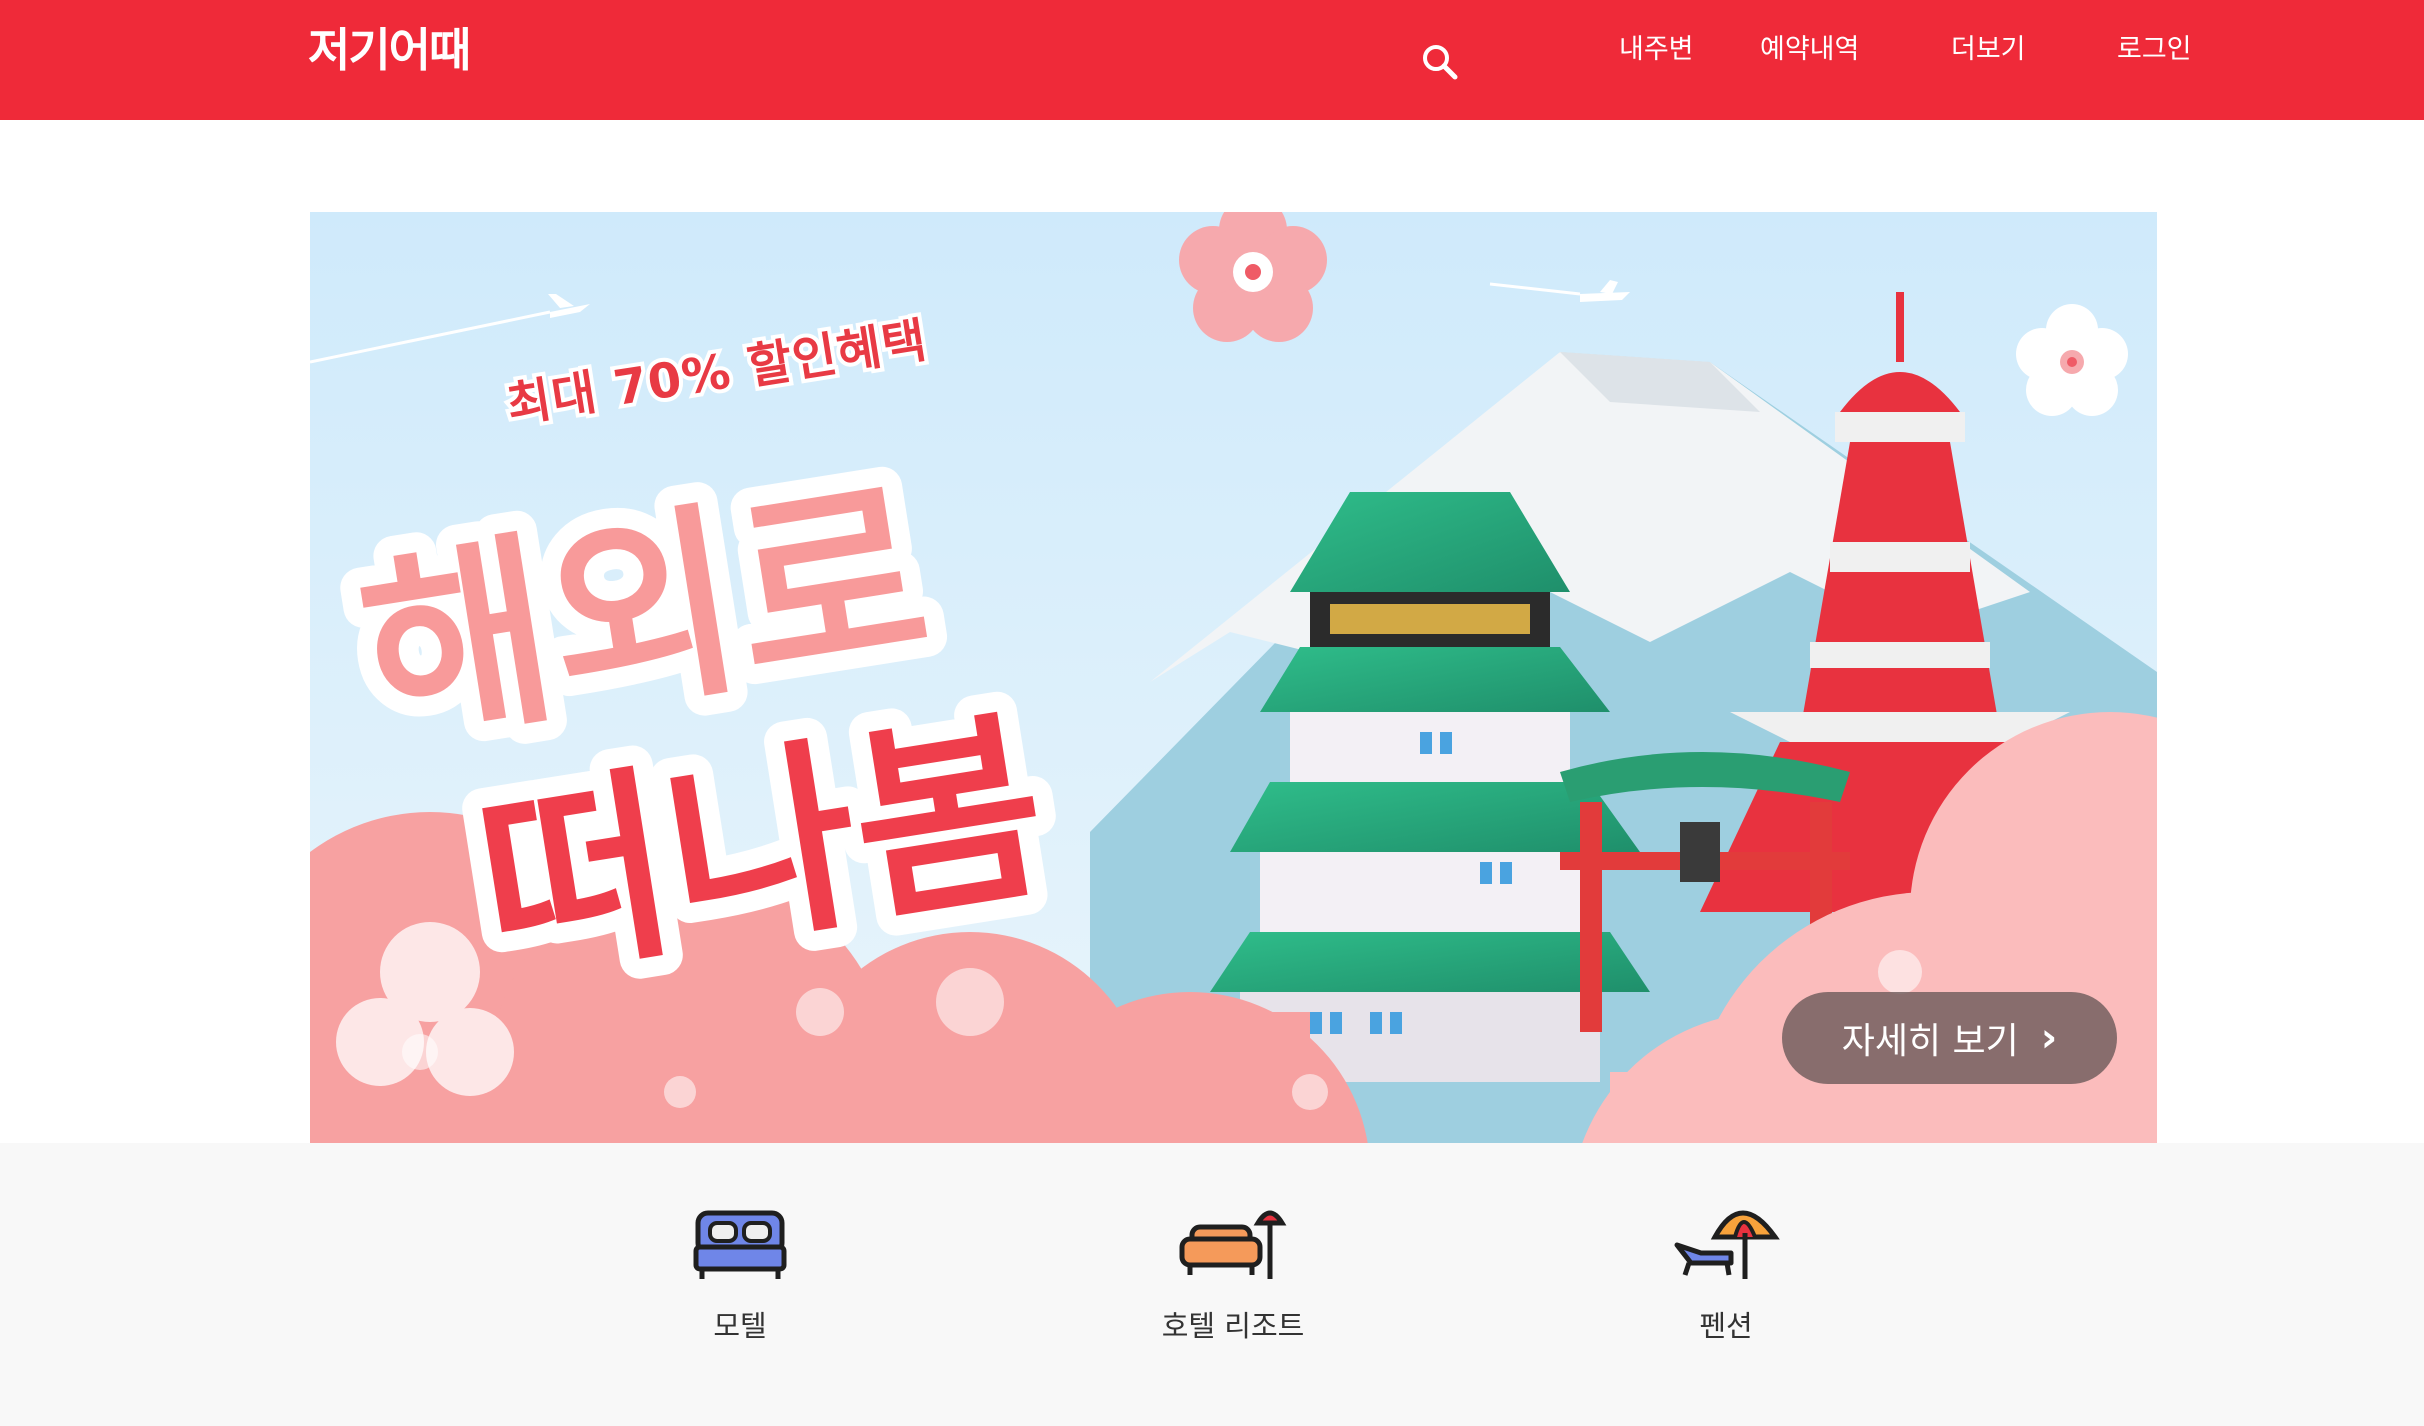 The image size is (2424, 1426). Describe the element at coordinates (740, 1244) in the screenshot. I see `bed-icon` at that location.